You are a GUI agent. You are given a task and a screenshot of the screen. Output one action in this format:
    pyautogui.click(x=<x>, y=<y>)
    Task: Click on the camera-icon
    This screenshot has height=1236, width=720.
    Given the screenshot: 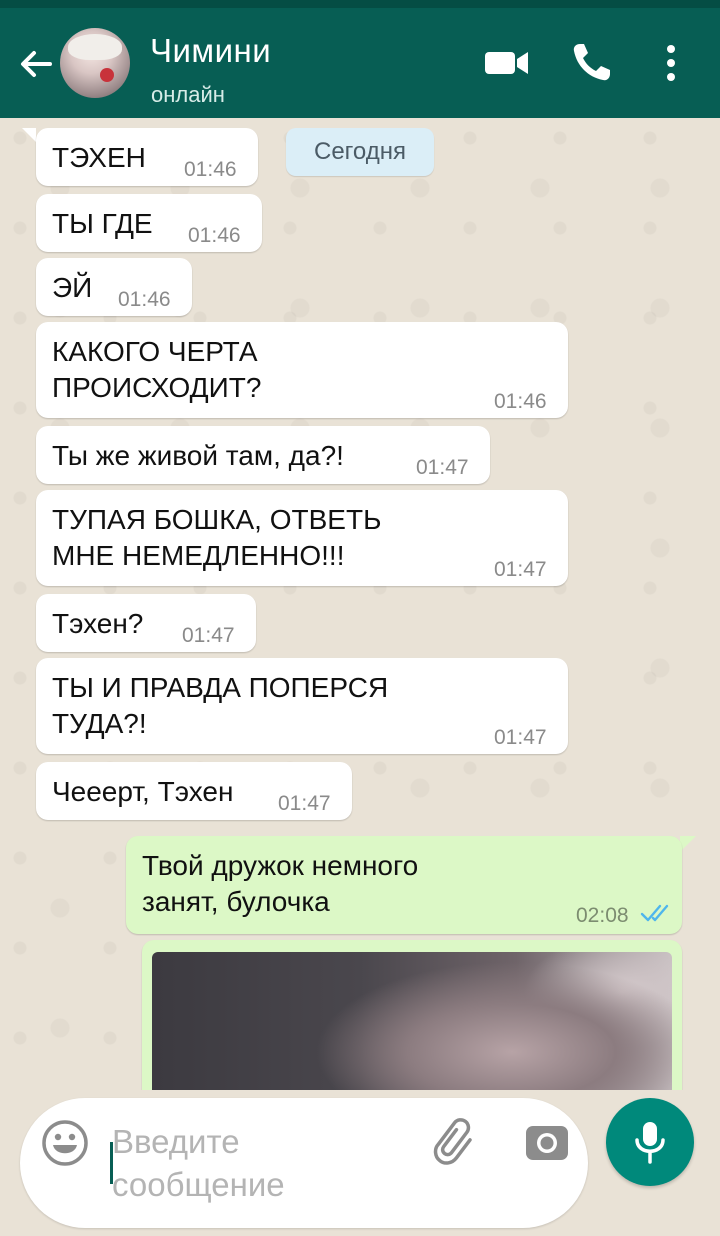 What is the action you would take?
    pyautogui.click(x=547, y=1141)
    